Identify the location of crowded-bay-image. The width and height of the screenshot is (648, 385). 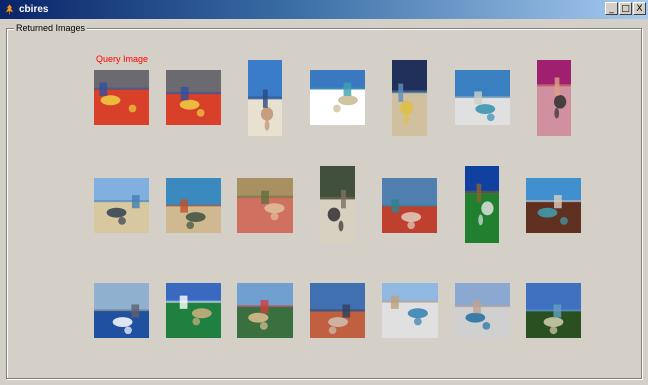
(337, 310).